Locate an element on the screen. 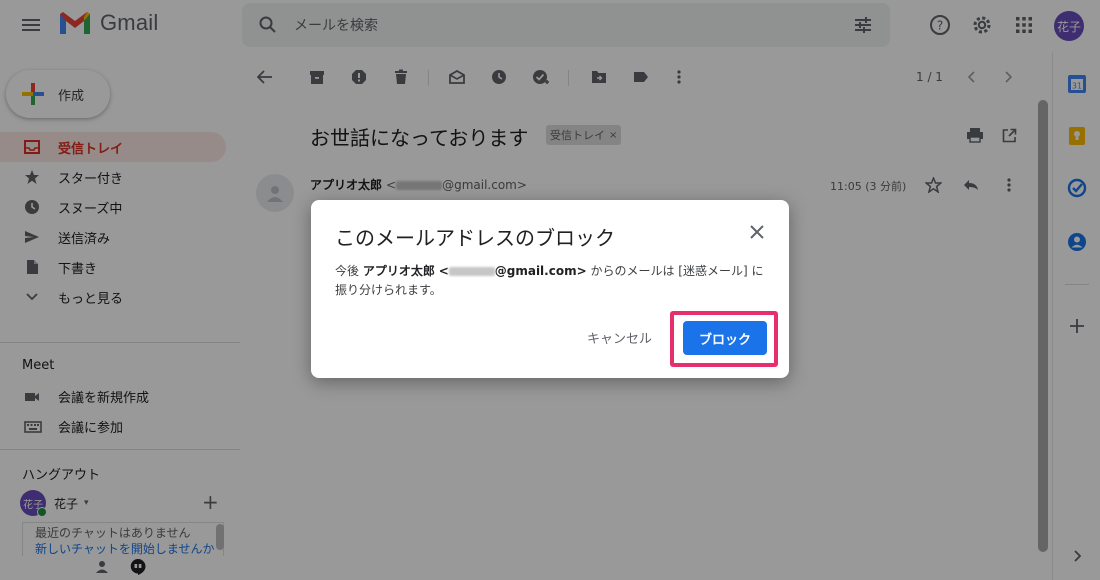 The image size is (1100, 580). dialog-sender-name: アプリオ太郎 is located at coordinates (398, 271).